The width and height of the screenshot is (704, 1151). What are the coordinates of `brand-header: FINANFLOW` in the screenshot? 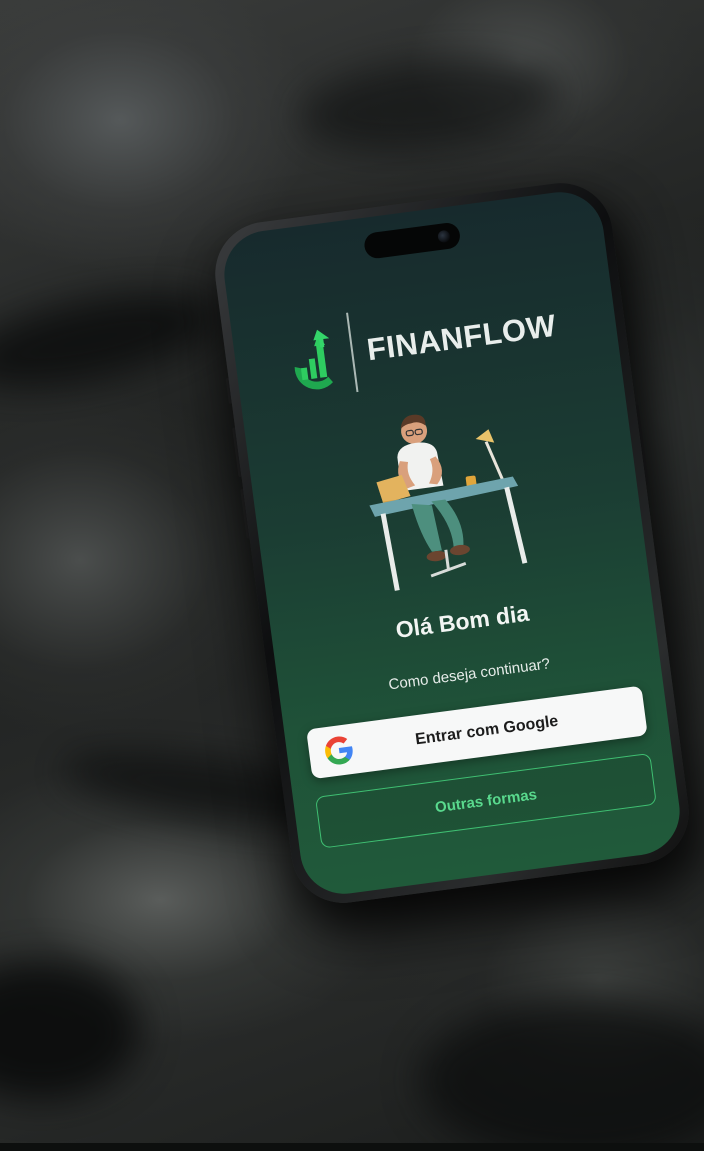 It's located at (421, 343).